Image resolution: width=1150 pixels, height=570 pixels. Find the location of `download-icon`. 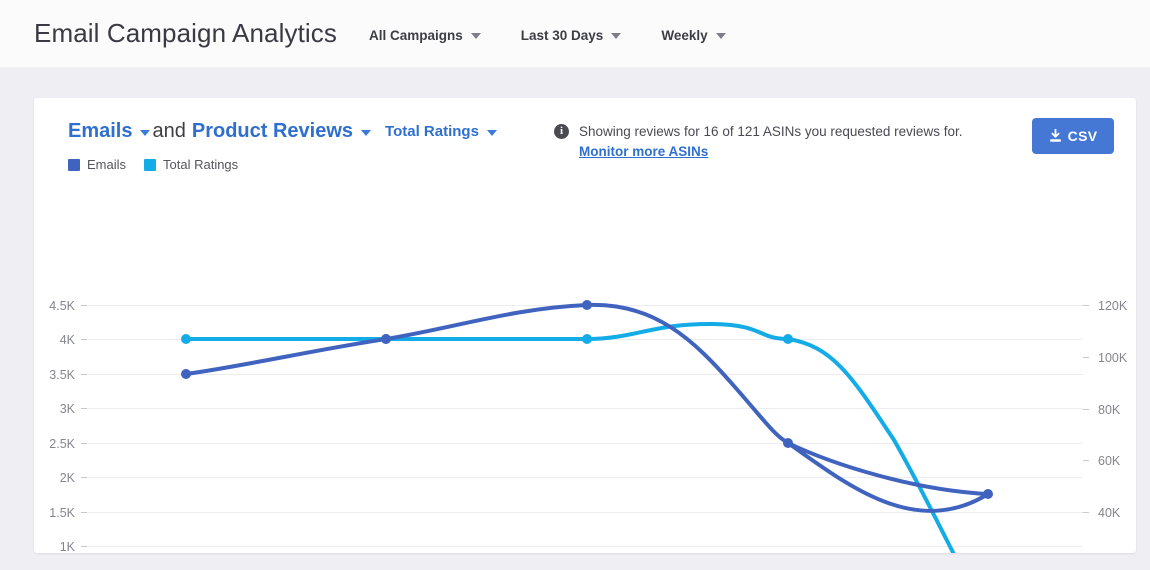

download-icon is located at coordinates (1055, 135).